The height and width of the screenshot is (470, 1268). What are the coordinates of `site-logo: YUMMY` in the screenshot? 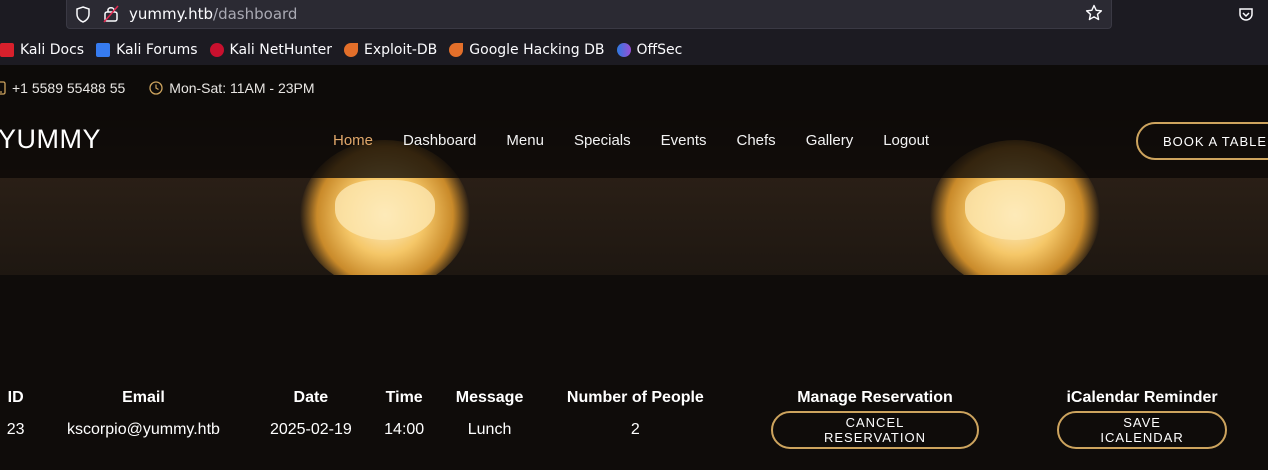 It's located at (50, 139).